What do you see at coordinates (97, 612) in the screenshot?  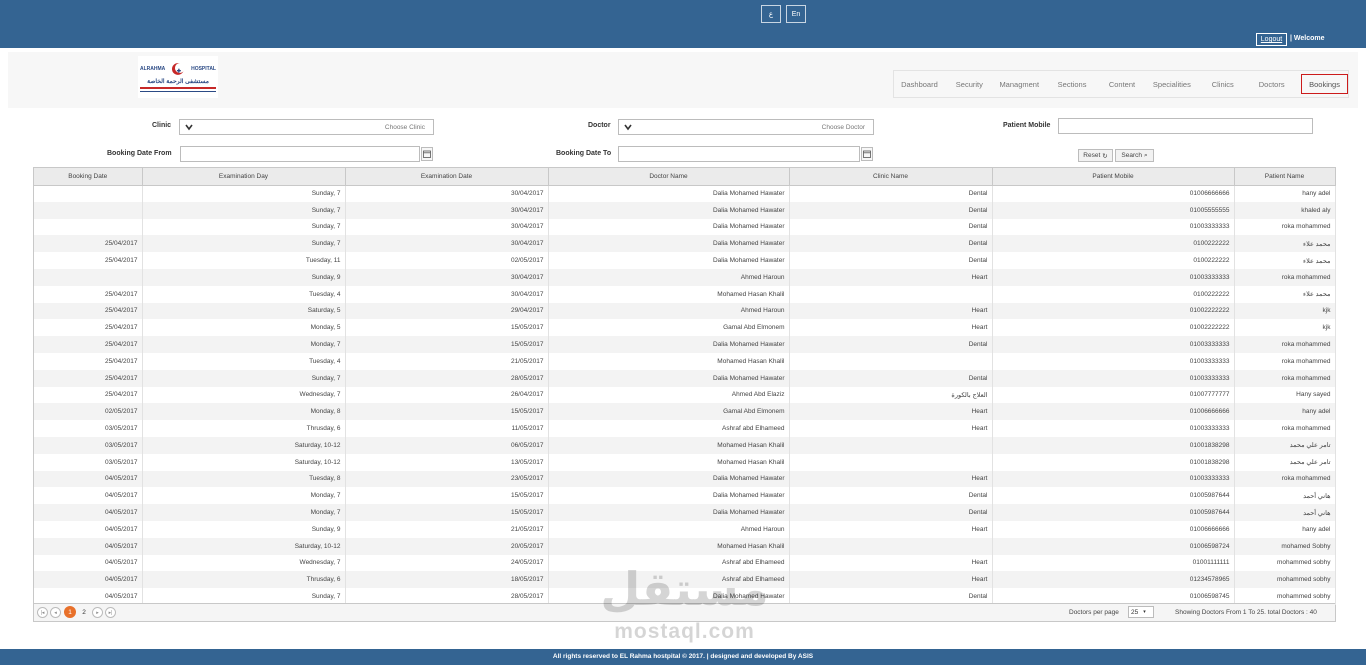 I see `next-page-icon: ▸` at bounding box center [97, 612].